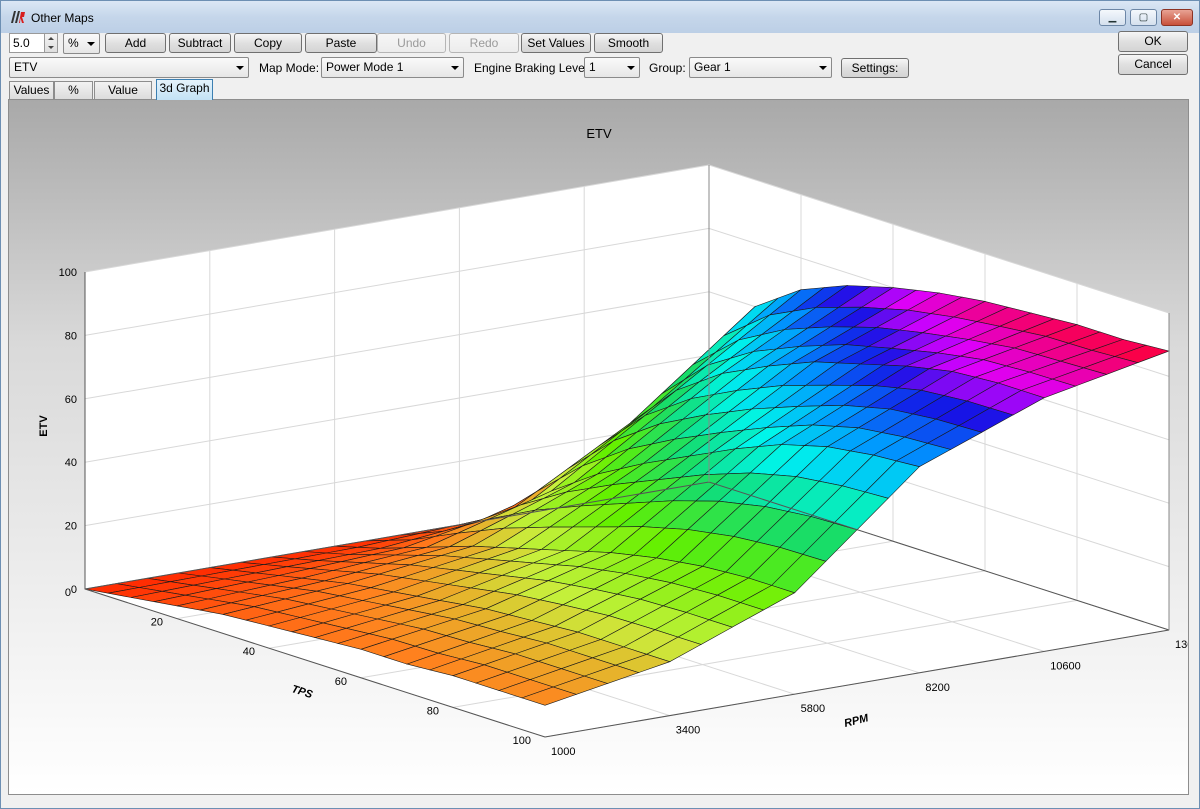 The height and width of the screenshot is (809, 1200). I want to click on z-tick-label: 20, so click(71, 527).